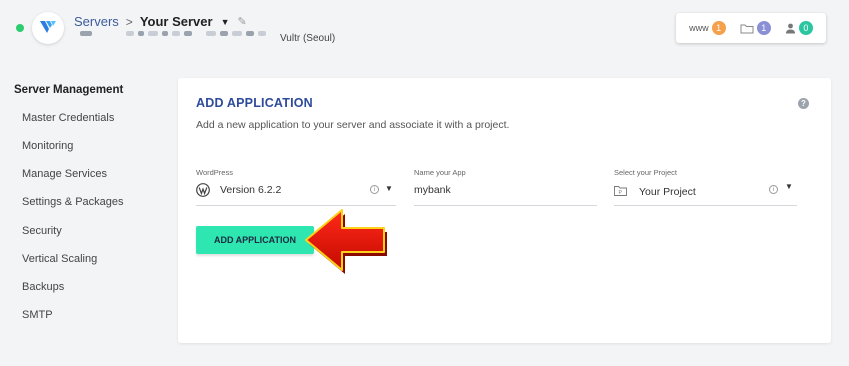 This screenshot has height=366, width=849. Describe the element at coordinates (667, 192) in the screenshot. I see `project-value: Your Project` at that location.